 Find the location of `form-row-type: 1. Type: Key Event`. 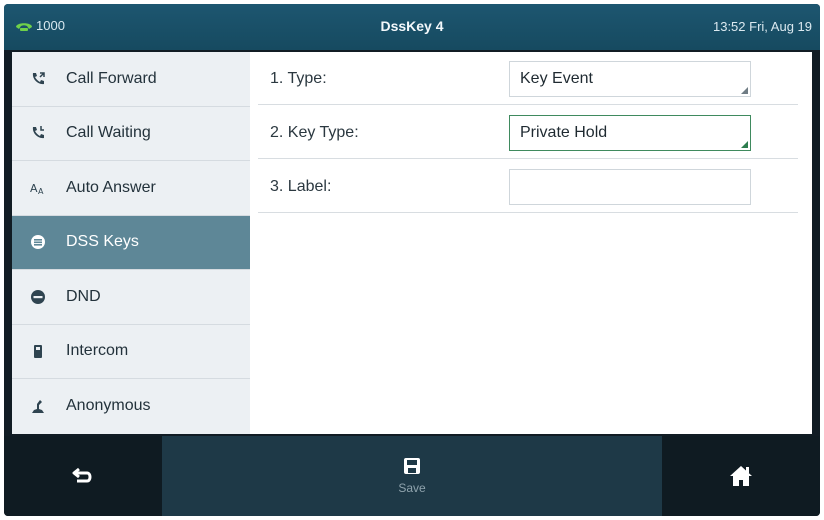

form-row-type: 1. Type: Key Event is located at coordinates (528, 78).